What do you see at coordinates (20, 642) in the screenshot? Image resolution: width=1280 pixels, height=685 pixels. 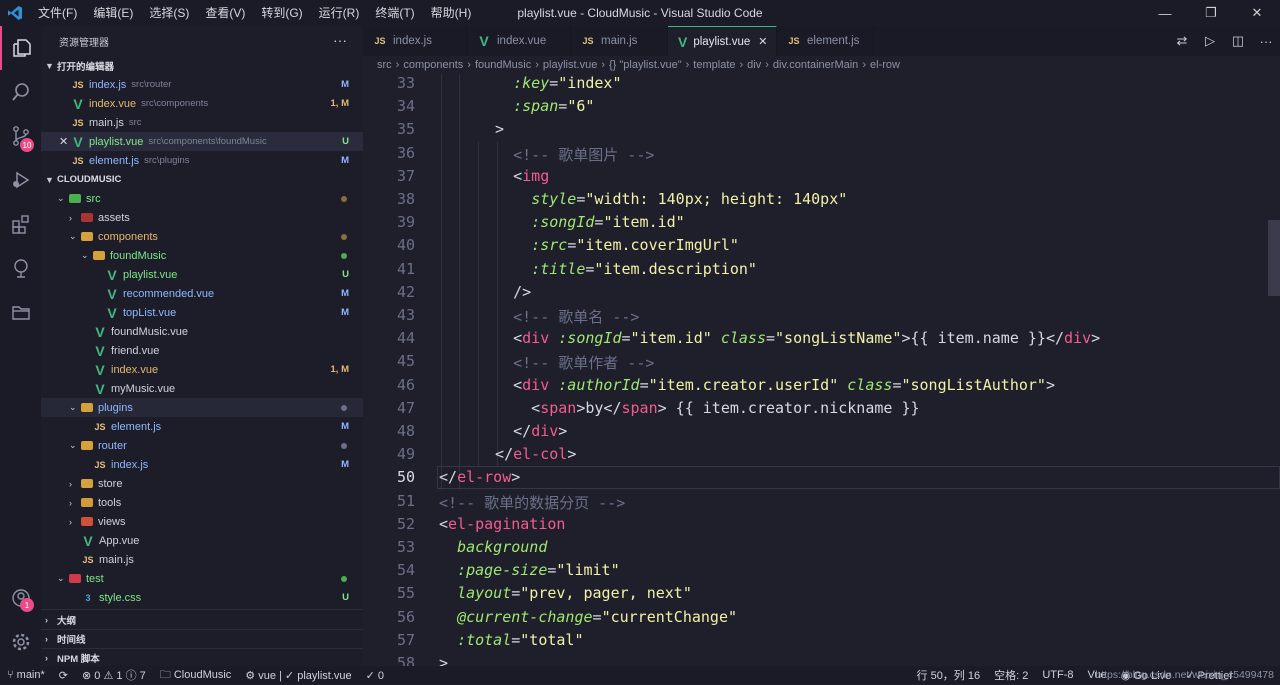 I see `settings-gear-icon` at bounding box center [20, 642].